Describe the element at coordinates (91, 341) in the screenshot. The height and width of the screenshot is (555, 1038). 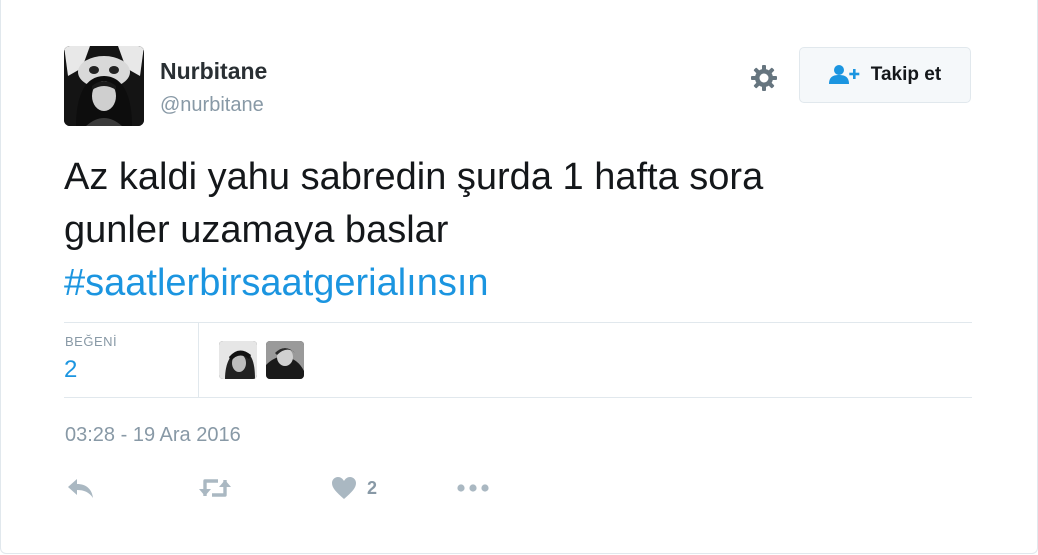
I see `likes-label: BEĞENİ` at that location.